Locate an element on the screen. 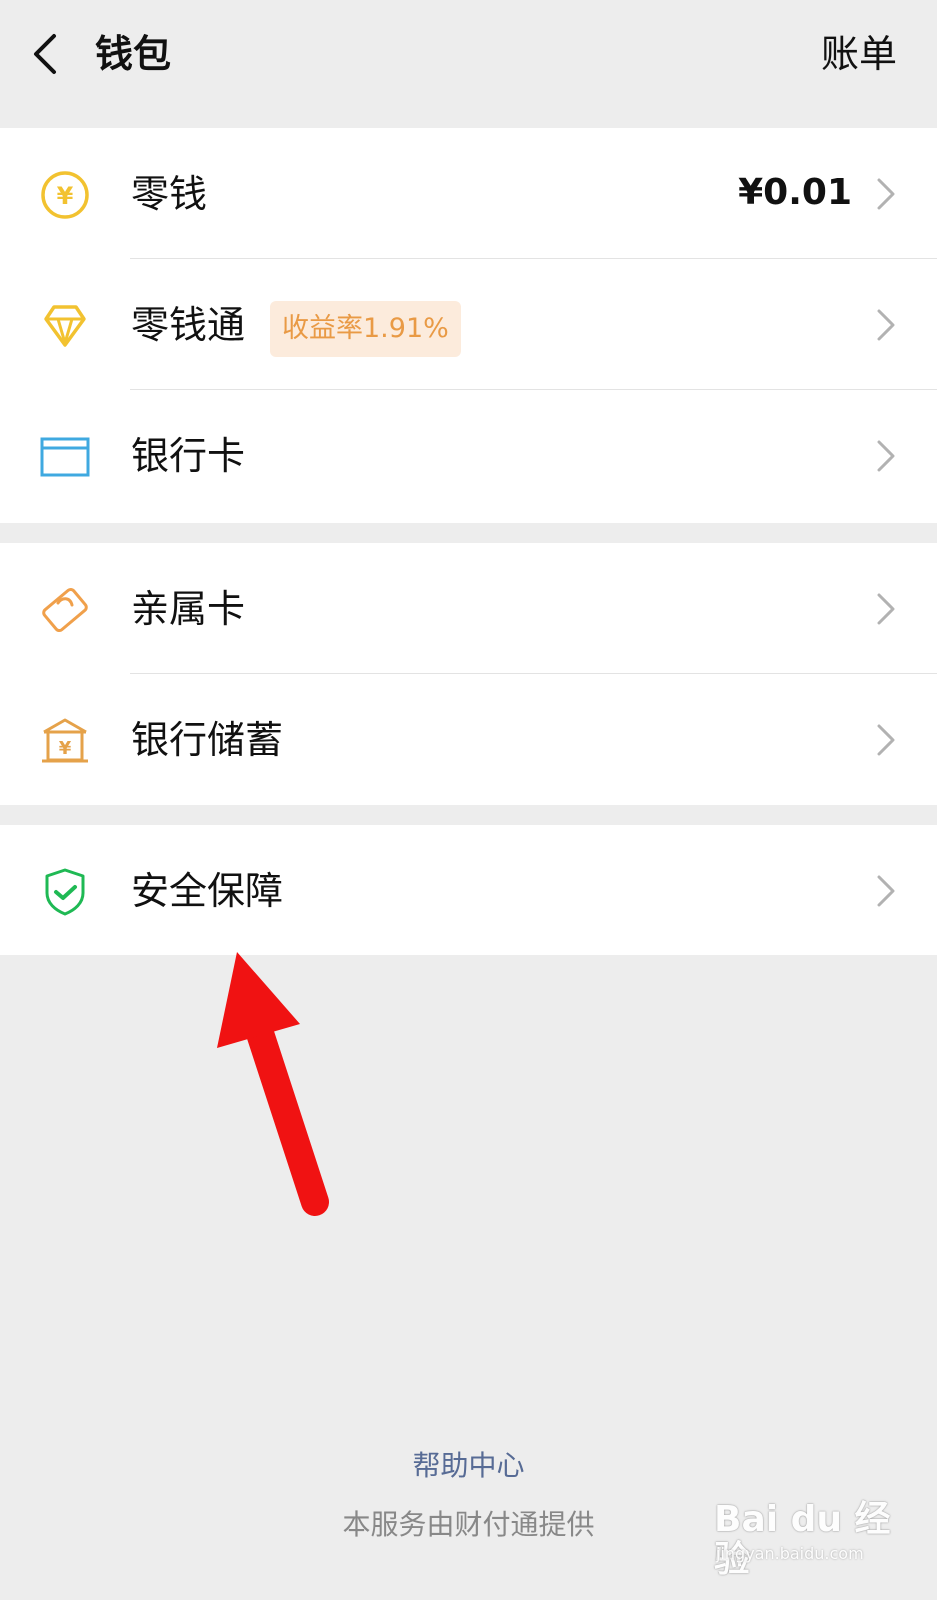 The image size is (937, 1600). security-row: 安全保障 is located at coordinates (468, 890).